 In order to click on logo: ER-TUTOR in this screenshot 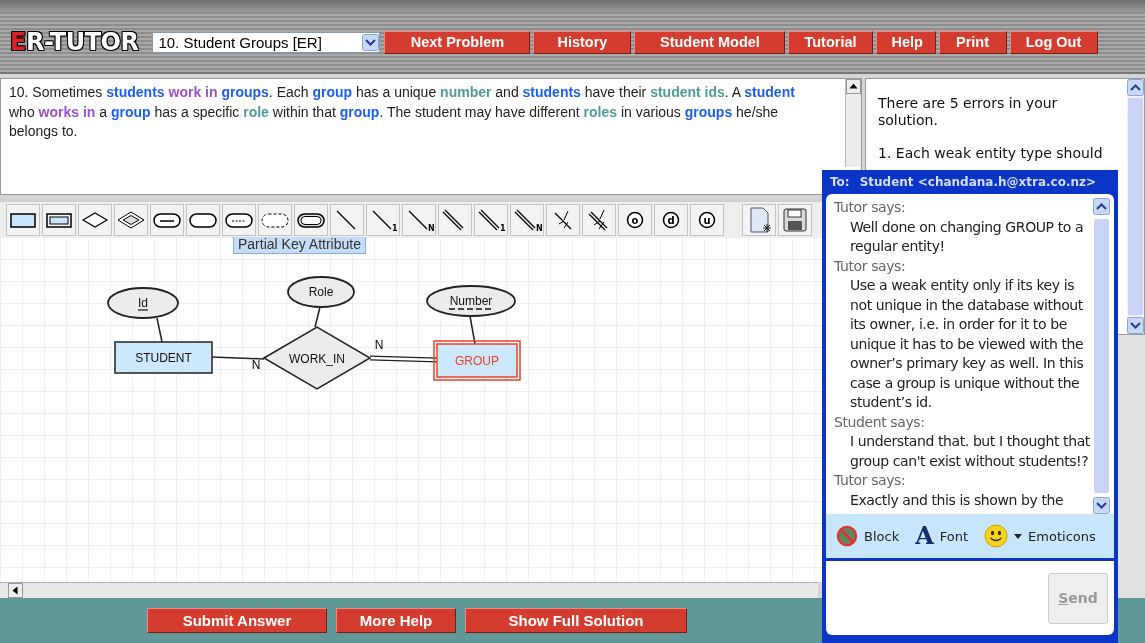, I will do `click(74, 42)`.